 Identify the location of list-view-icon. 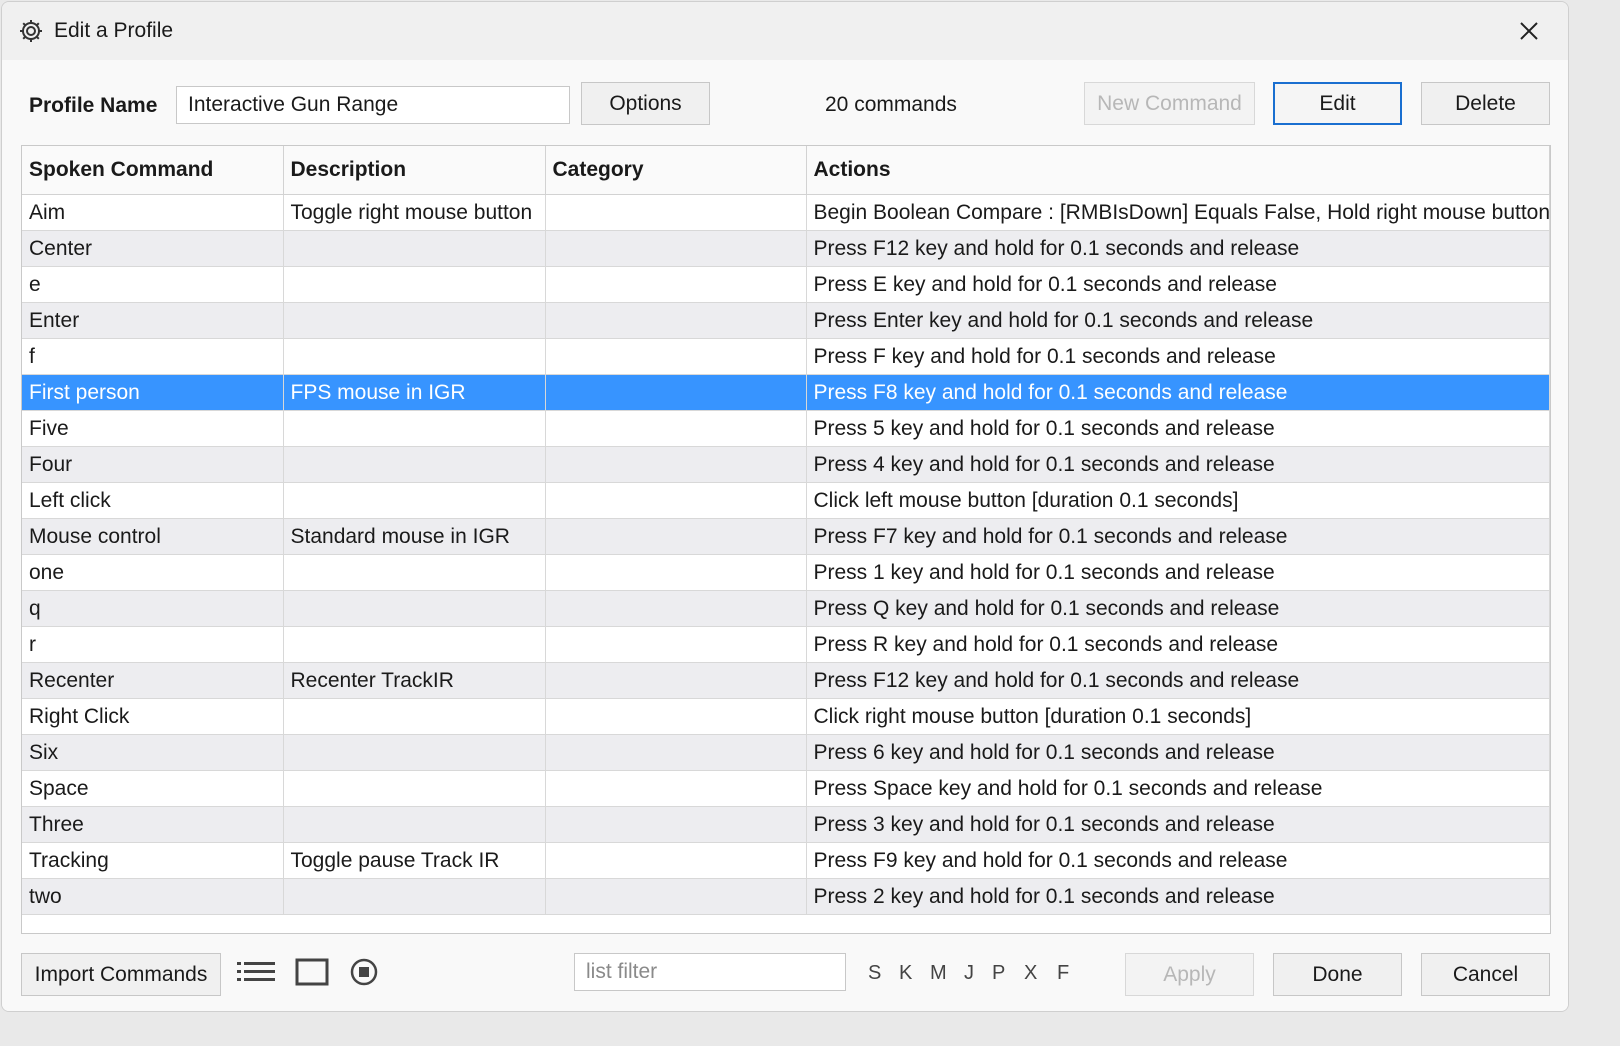
(256, 972).